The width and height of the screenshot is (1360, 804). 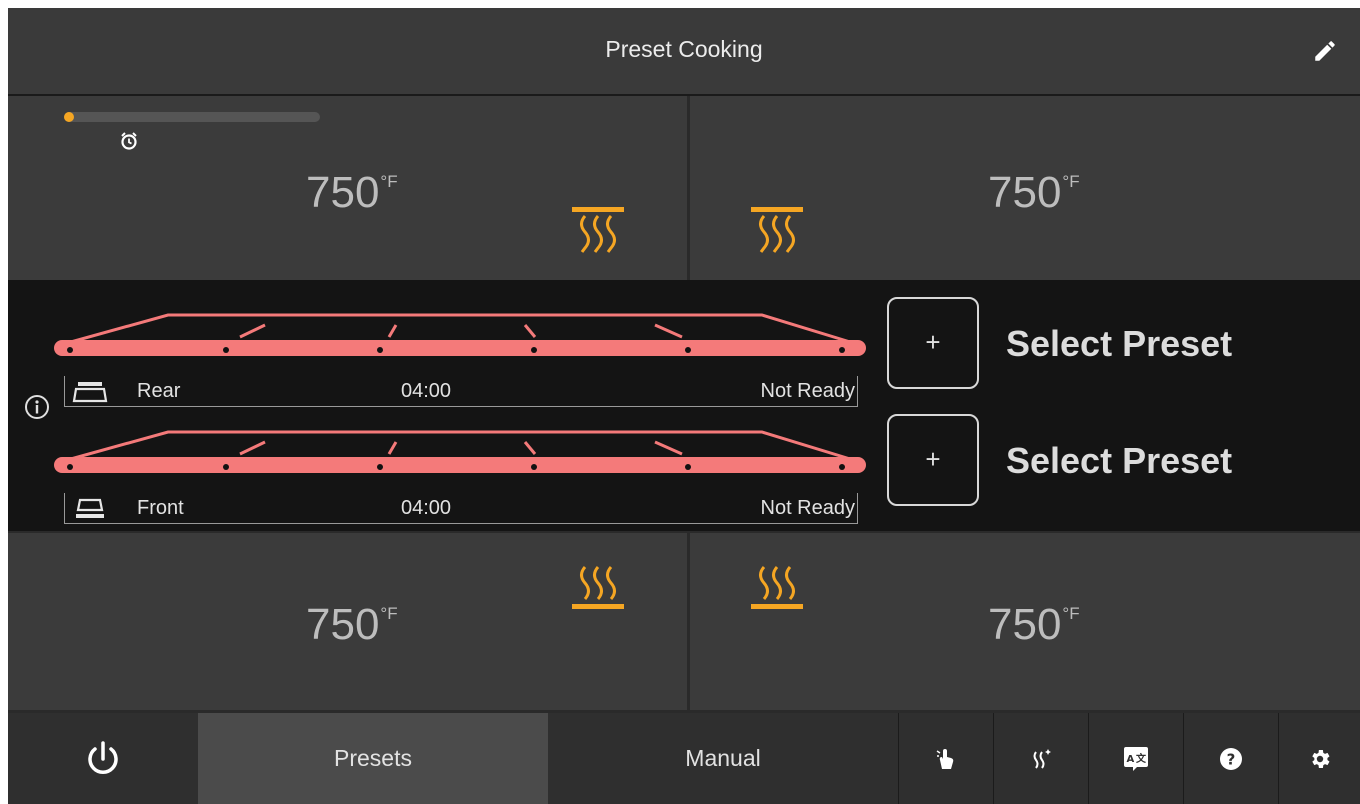 What do you see at coordinates (90, 392) in the screenshot?
I see `rear-belt-icon` at bounding box center [90, 392].